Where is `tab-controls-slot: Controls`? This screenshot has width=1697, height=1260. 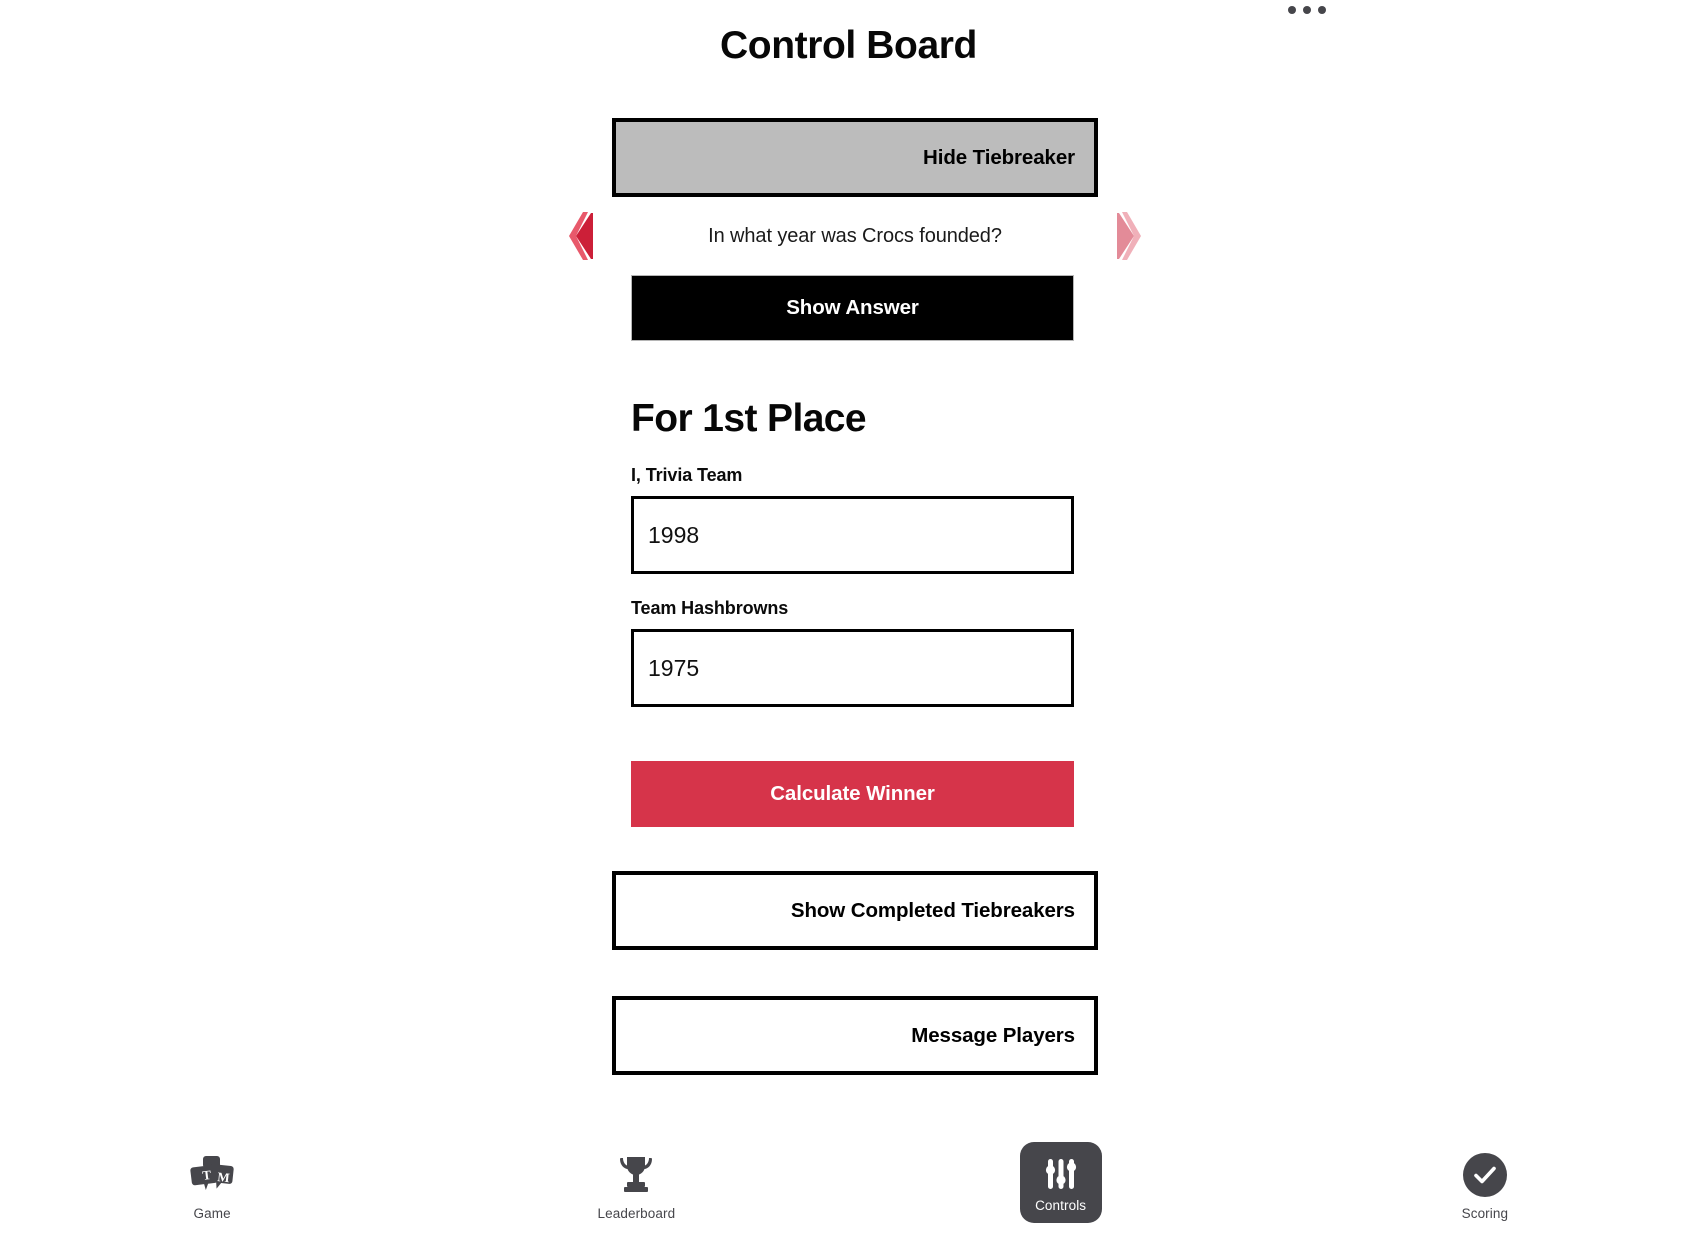 tab-controls-slot: Controls is located at coordinates (1061, 1182).